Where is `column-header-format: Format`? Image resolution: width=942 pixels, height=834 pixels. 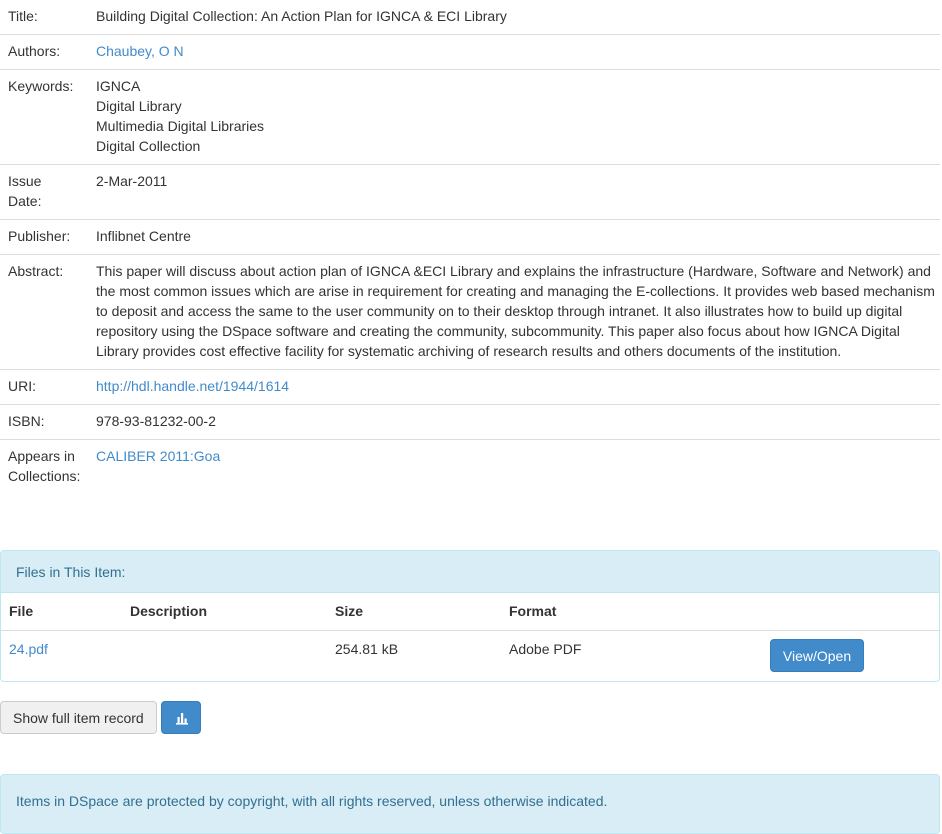 column-header-format: Format is located at coordinates (631, 612).